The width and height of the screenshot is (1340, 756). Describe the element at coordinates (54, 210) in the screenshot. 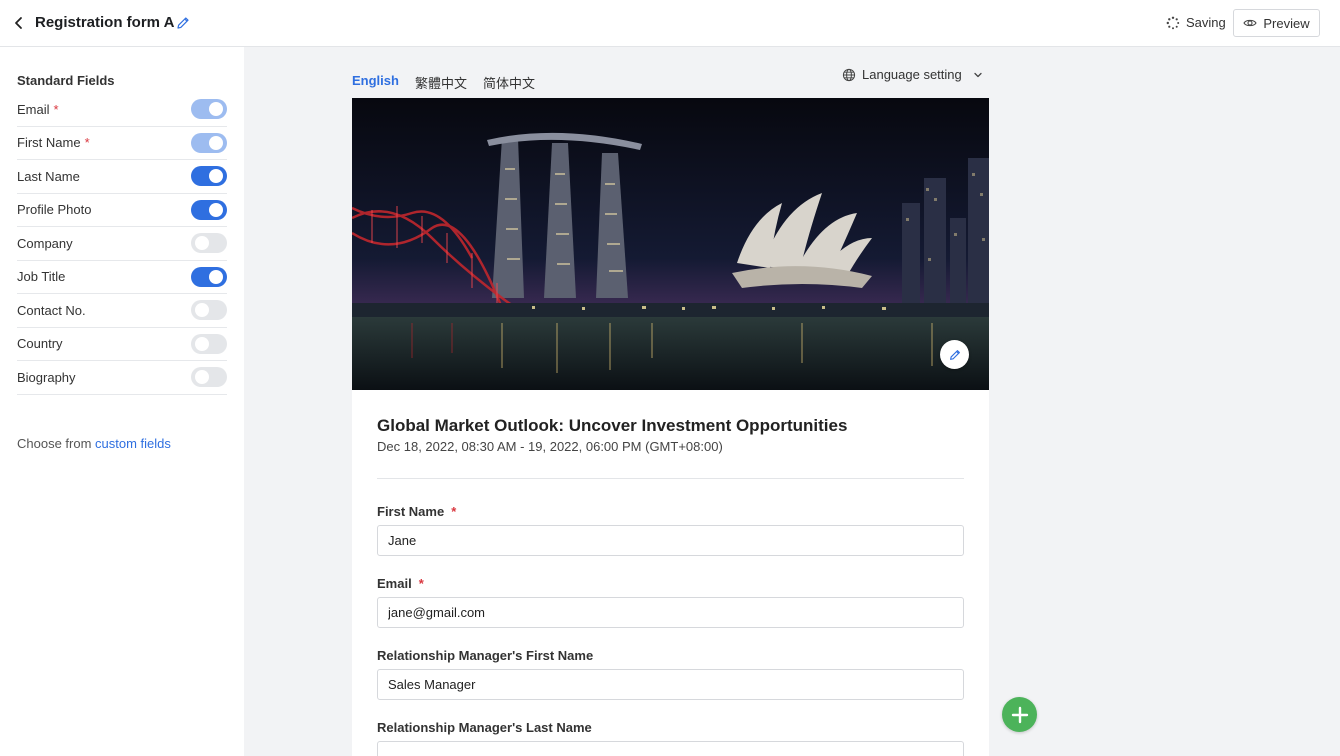

I see `field-label: Profile Photo` at that location.